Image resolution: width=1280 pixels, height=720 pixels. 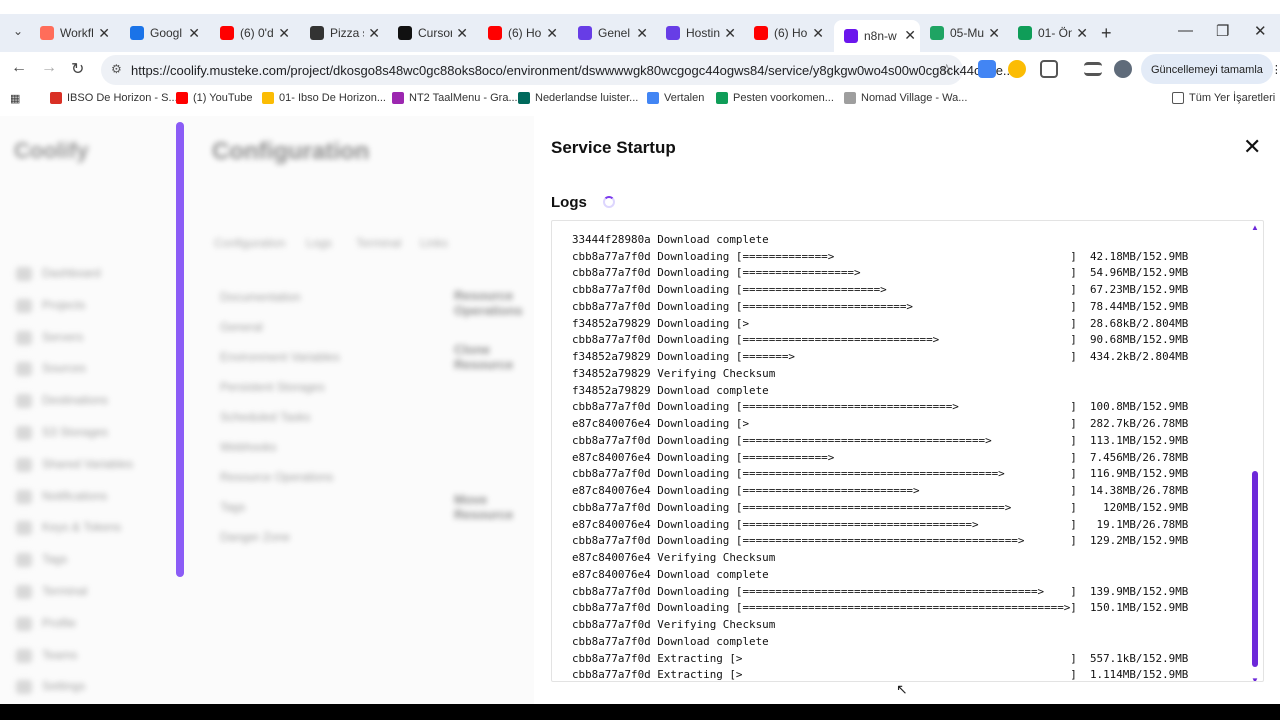 What do you see at coordinates (64, 304) in the screenshot?
I see `sidebar-item: Projects` at bounding box center [64, 304].